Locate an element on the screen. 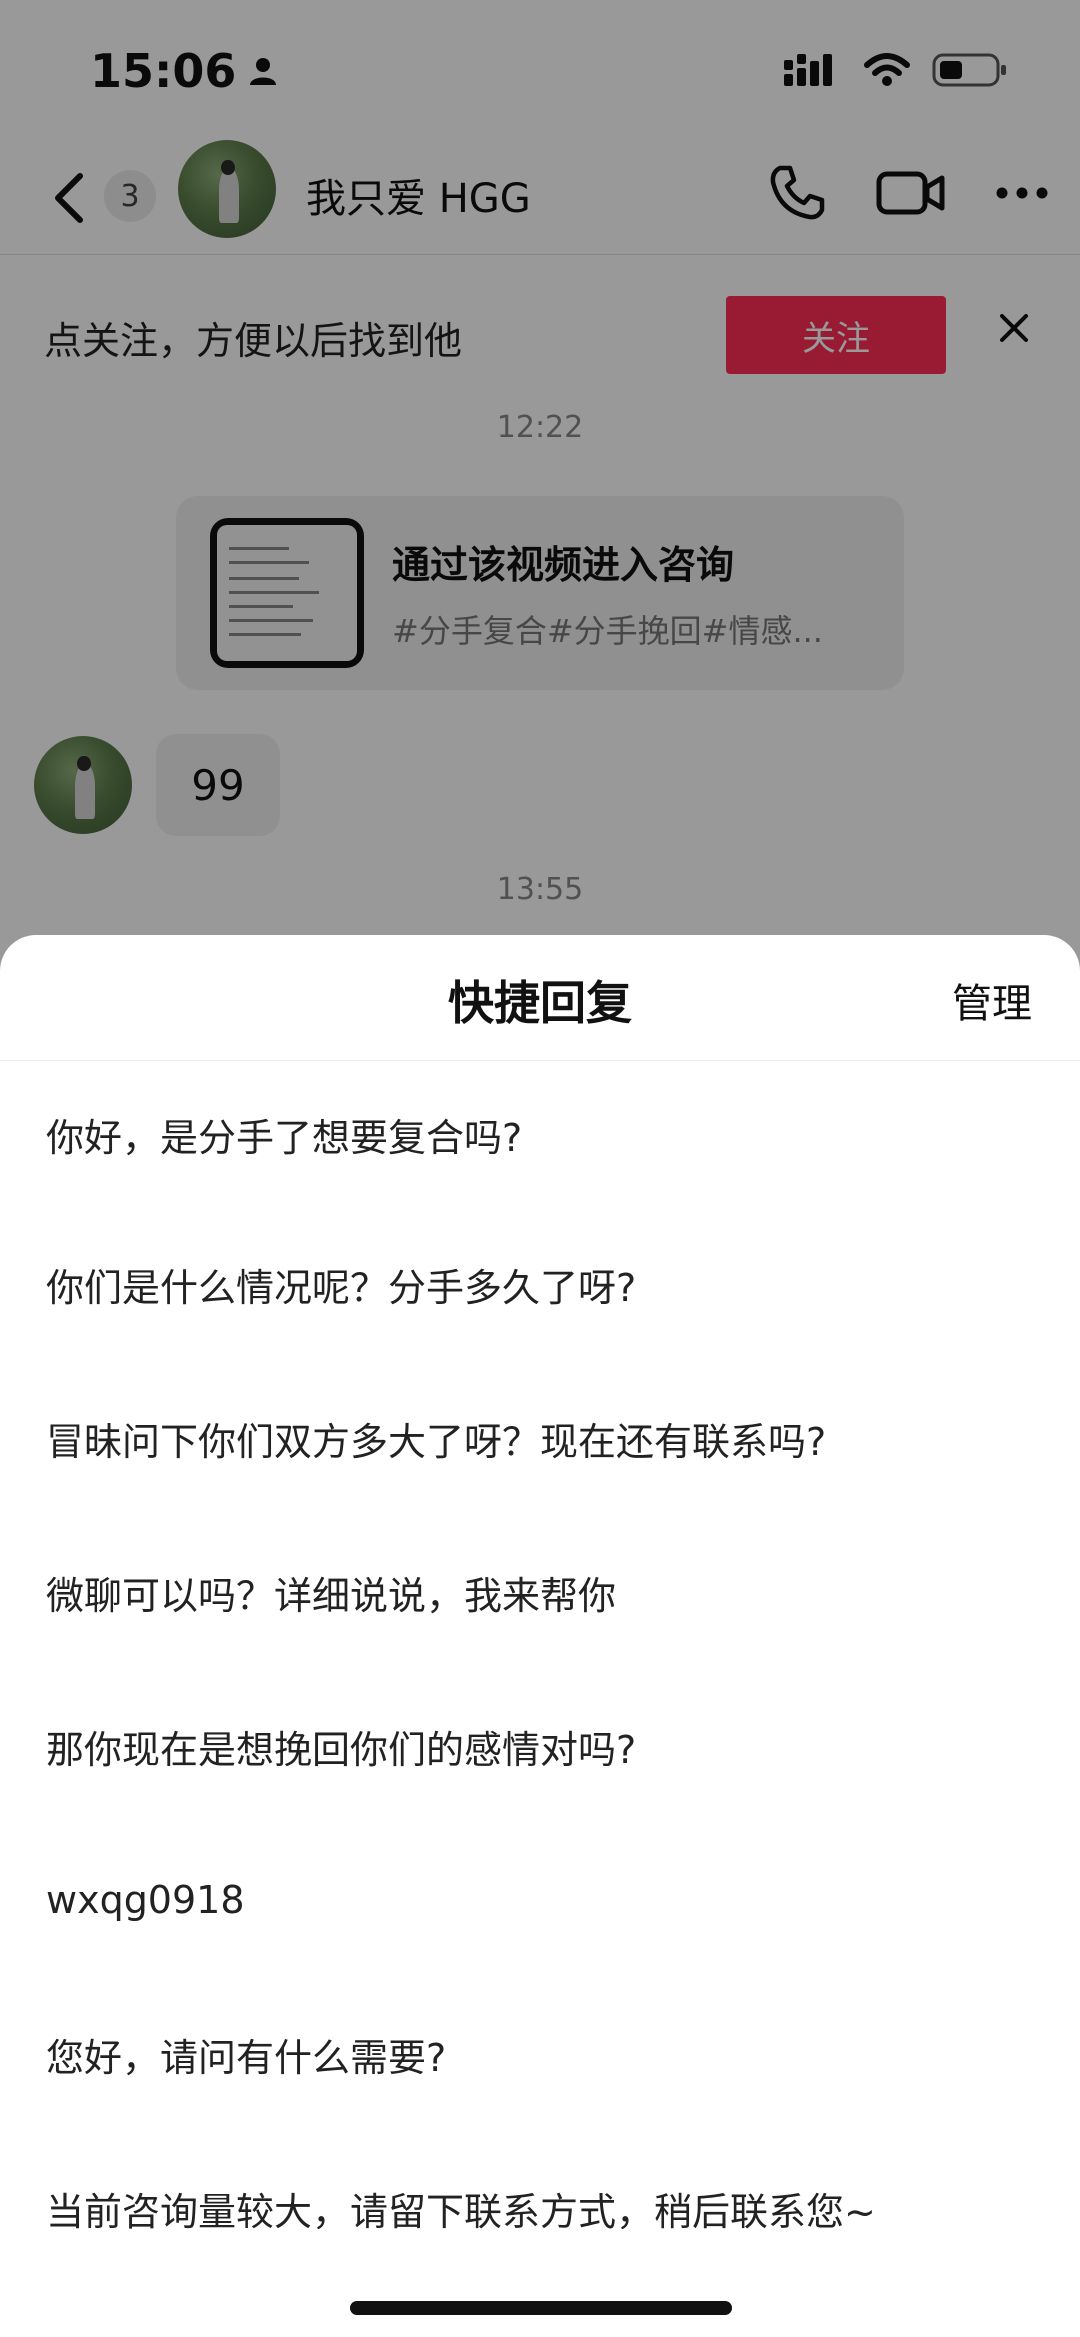  sheet-header: 快捷回复 管理 is located at coordinates (540, 998).